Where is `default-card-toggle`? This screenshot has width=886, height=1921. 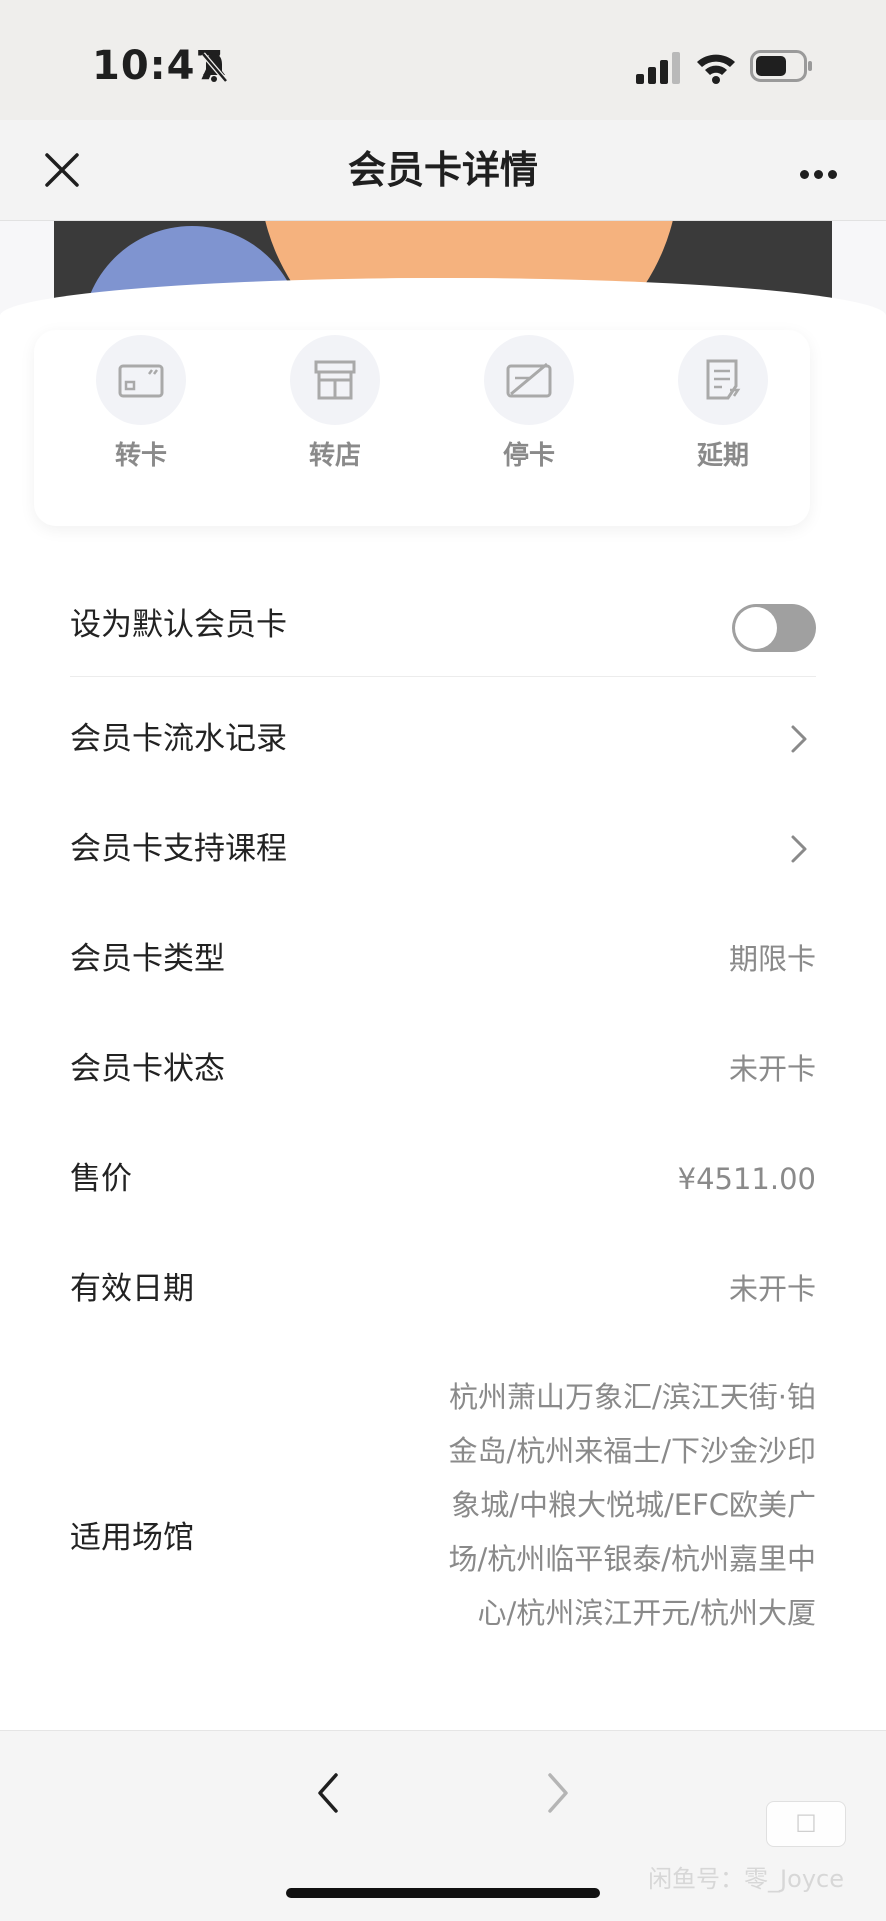 default-card-toggle is located at coordinates (774, 628).